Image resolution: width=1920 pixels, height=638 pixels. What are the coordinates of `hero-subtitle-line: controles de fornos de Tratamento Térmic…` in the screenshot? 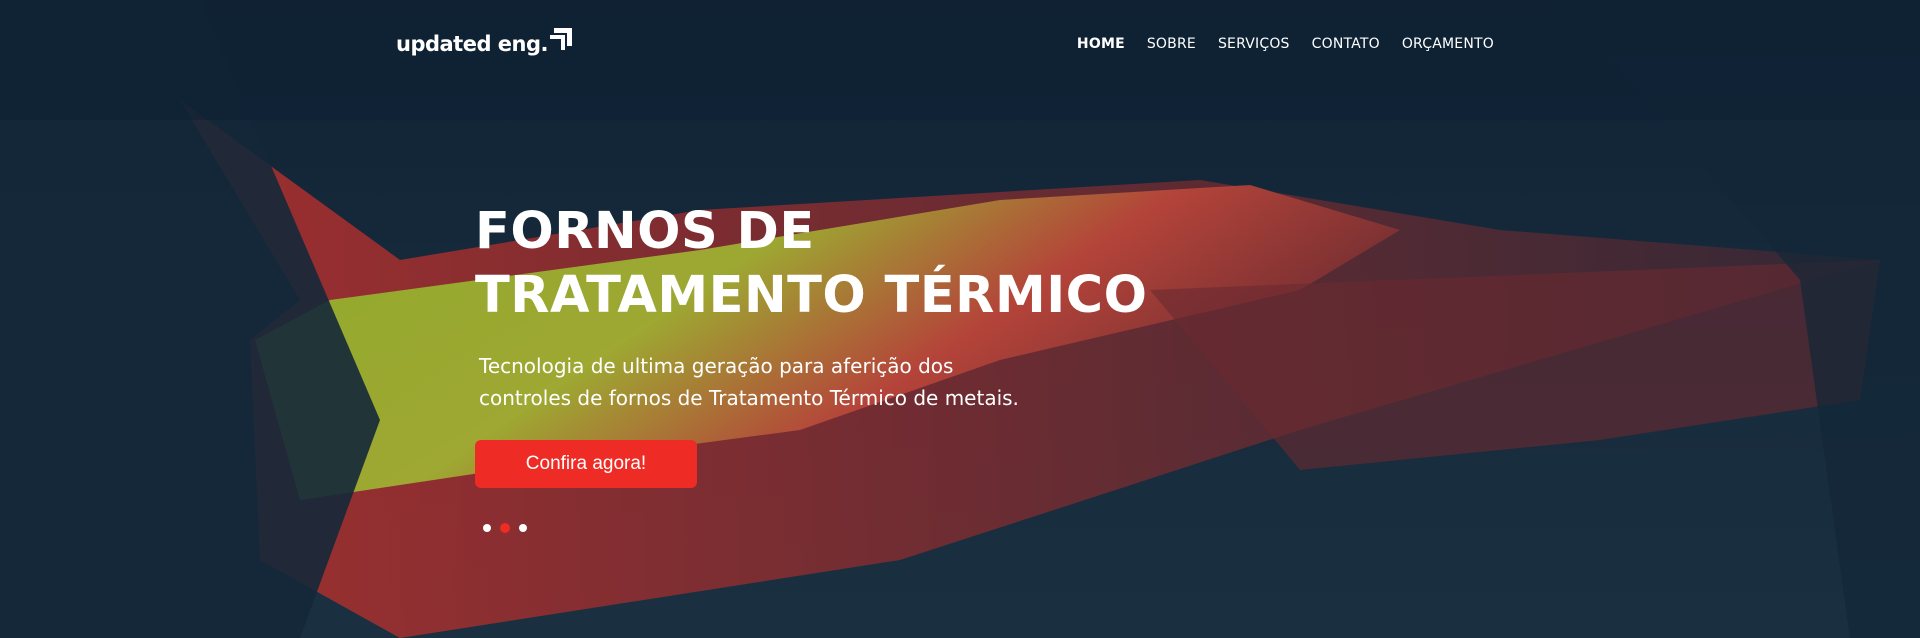 It's located at (749, 398).